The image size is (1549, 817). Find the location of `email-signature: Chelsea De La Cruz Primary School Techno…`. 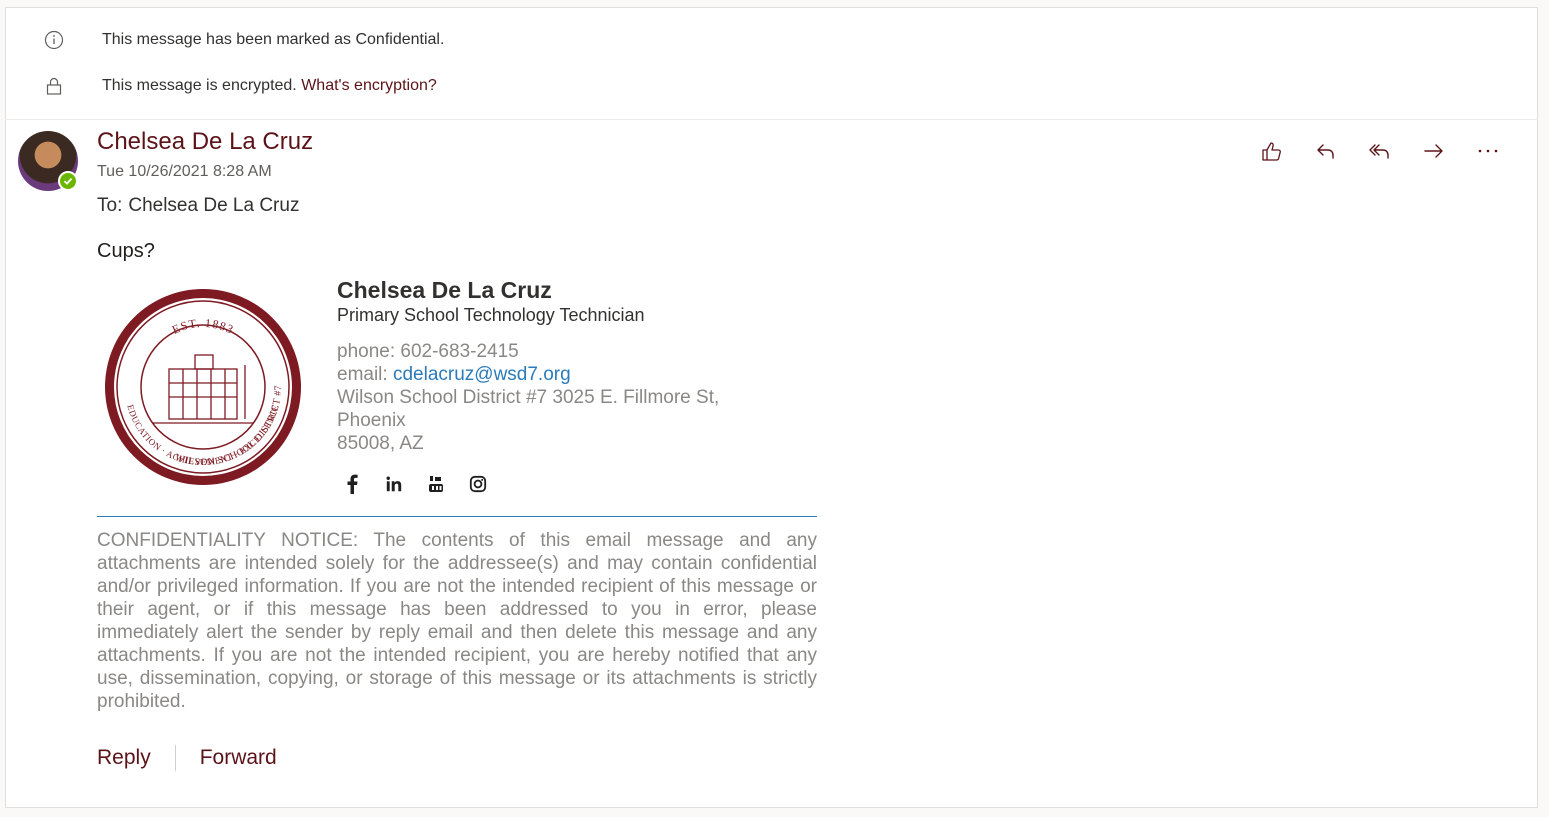

email-signature: Chelsea De La Cruz Primary School Techno… is located at coordinates (547, 366).